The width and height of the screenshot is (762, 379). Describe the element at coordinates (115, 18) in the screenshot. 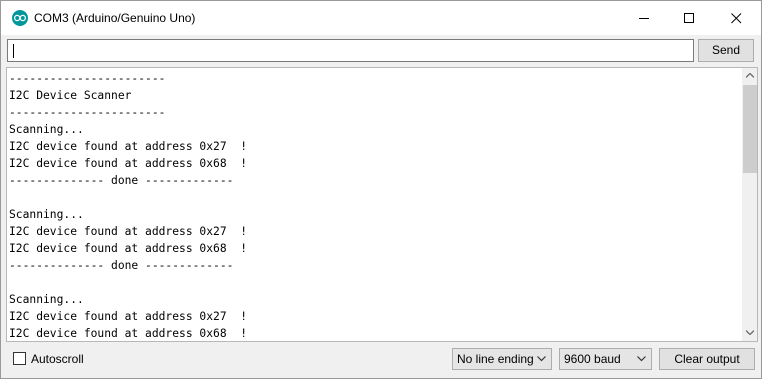

I see `window-title: COM3 (Arduino/Genuino Uno)` at that location.